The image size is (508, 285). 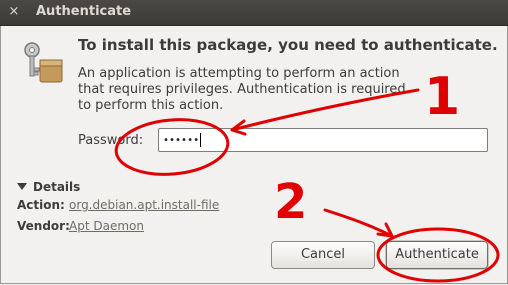 I want to click on cancel-button: Cancel, so click(x=323, y=255).